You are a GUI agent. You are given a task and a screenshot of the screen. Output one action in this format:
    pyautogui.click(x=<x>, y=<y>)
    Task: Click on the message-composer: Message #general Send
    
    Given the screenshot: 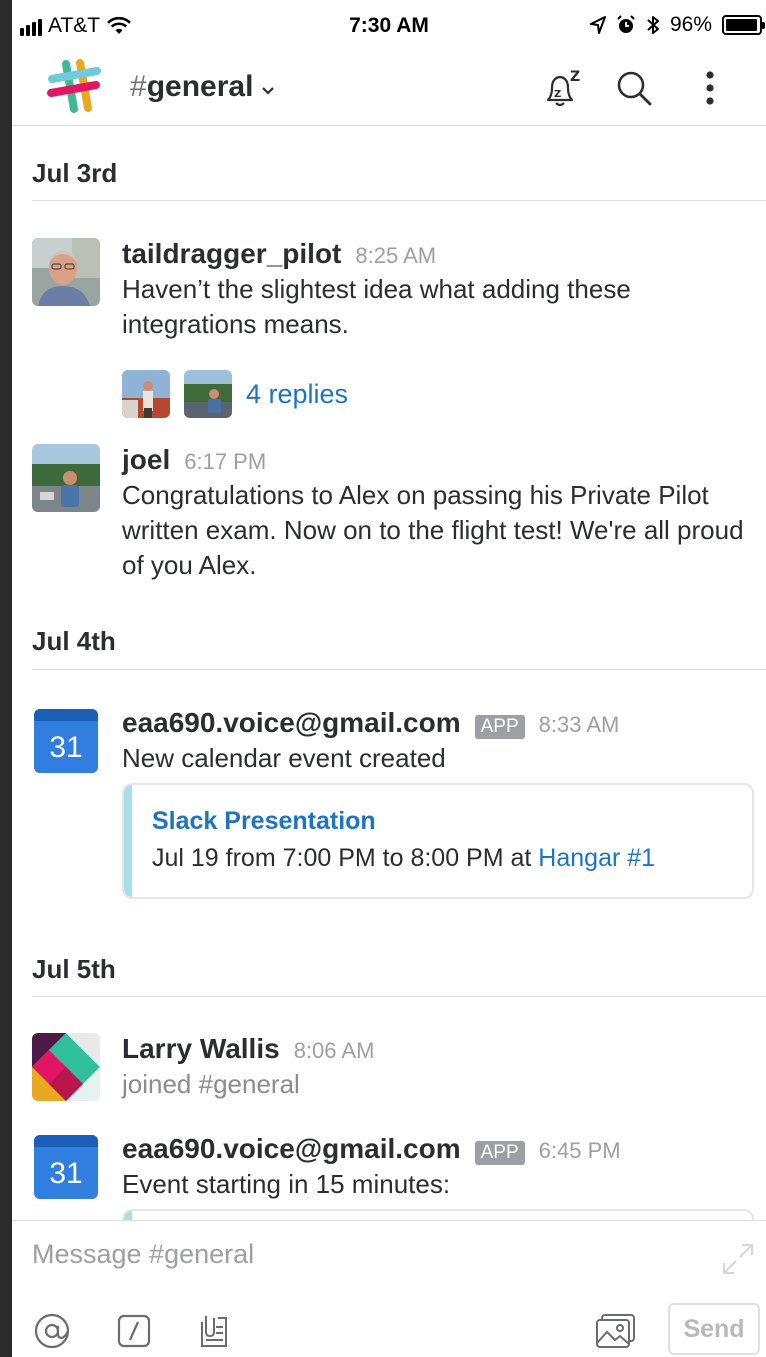 What is the action you would take?
    pyautogui.click(x=389, y=1288)
    